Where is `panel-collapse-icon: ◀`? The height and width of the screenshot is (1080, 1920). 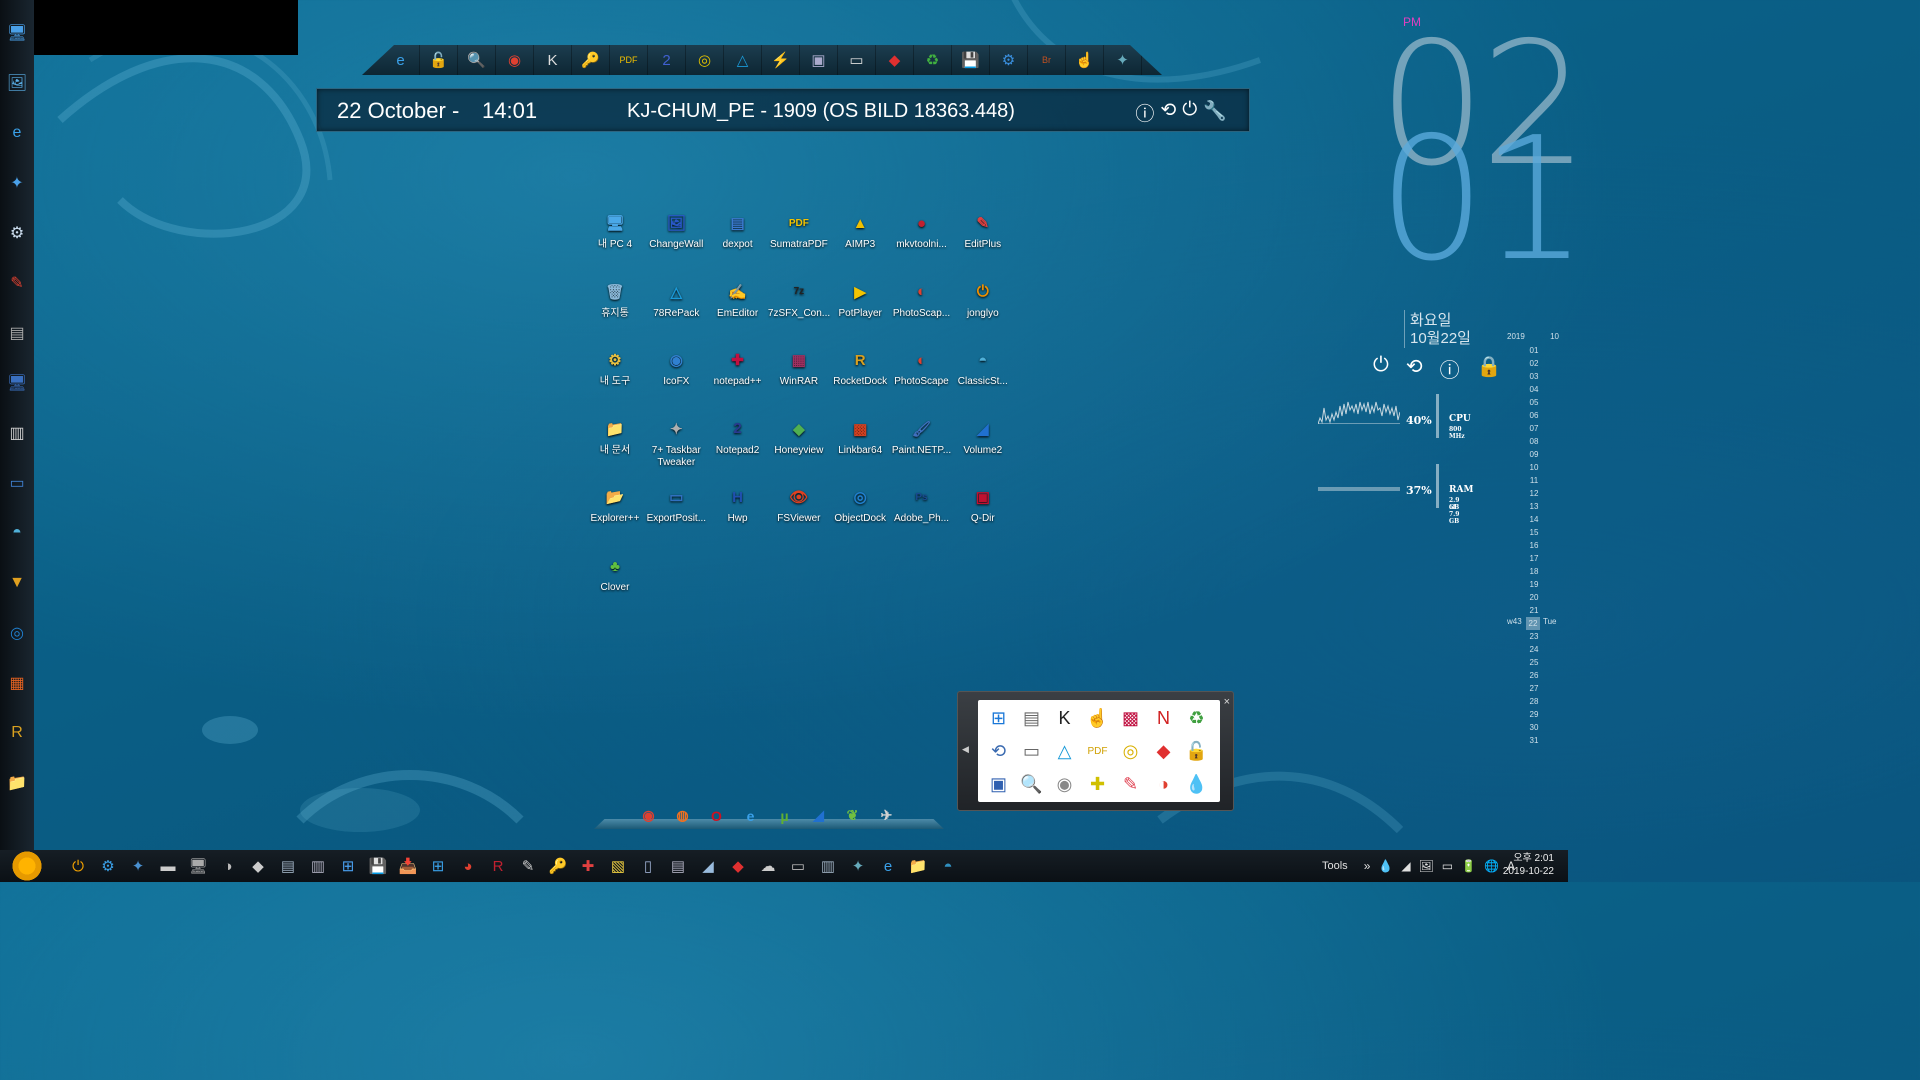 panel-collapse-icon: ◀ is located at coordinates (965, 749).